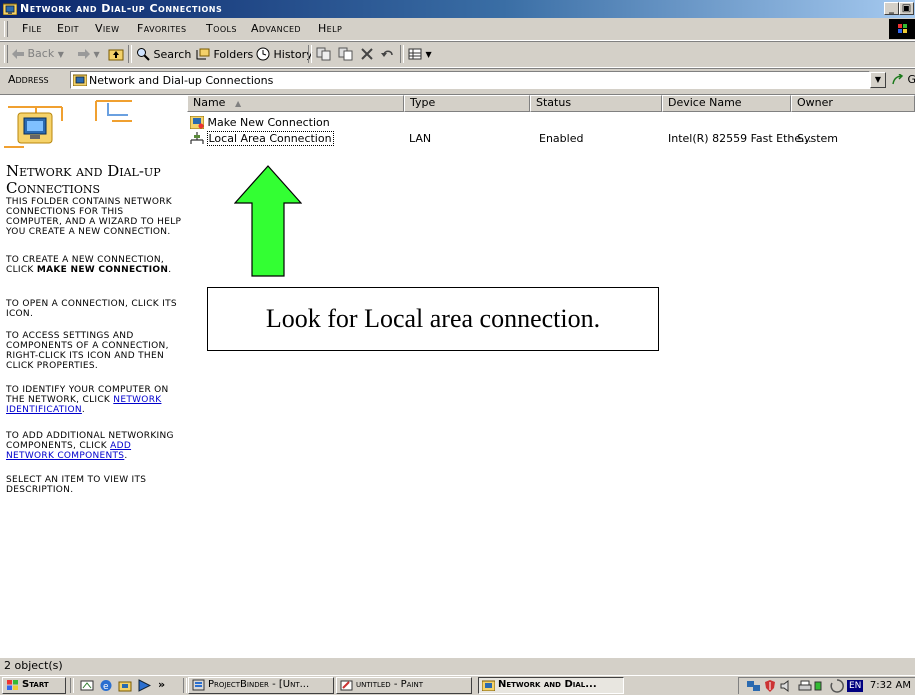 This screenshot has height=695, width=915. What do you see at coordinates (488, 685) in the screenshot?
I see `network-folder-icon` at bounding box center [488, 685].